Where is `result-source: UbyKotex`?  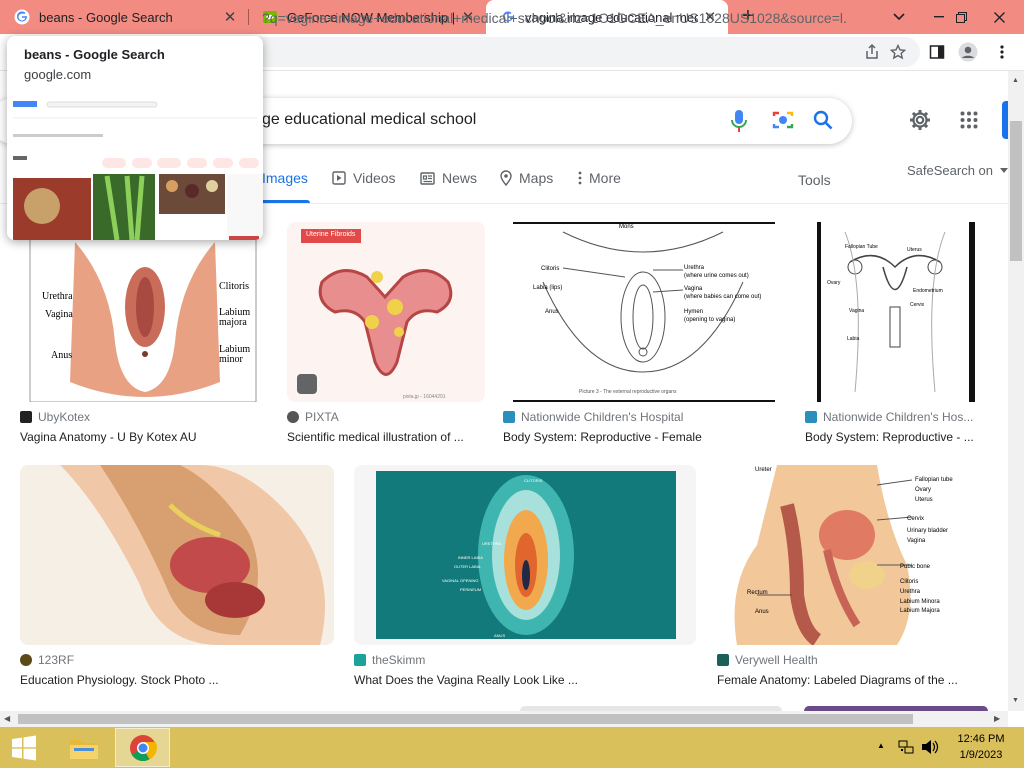 result-source: UbyKotex is located at coordinates (55, 417).